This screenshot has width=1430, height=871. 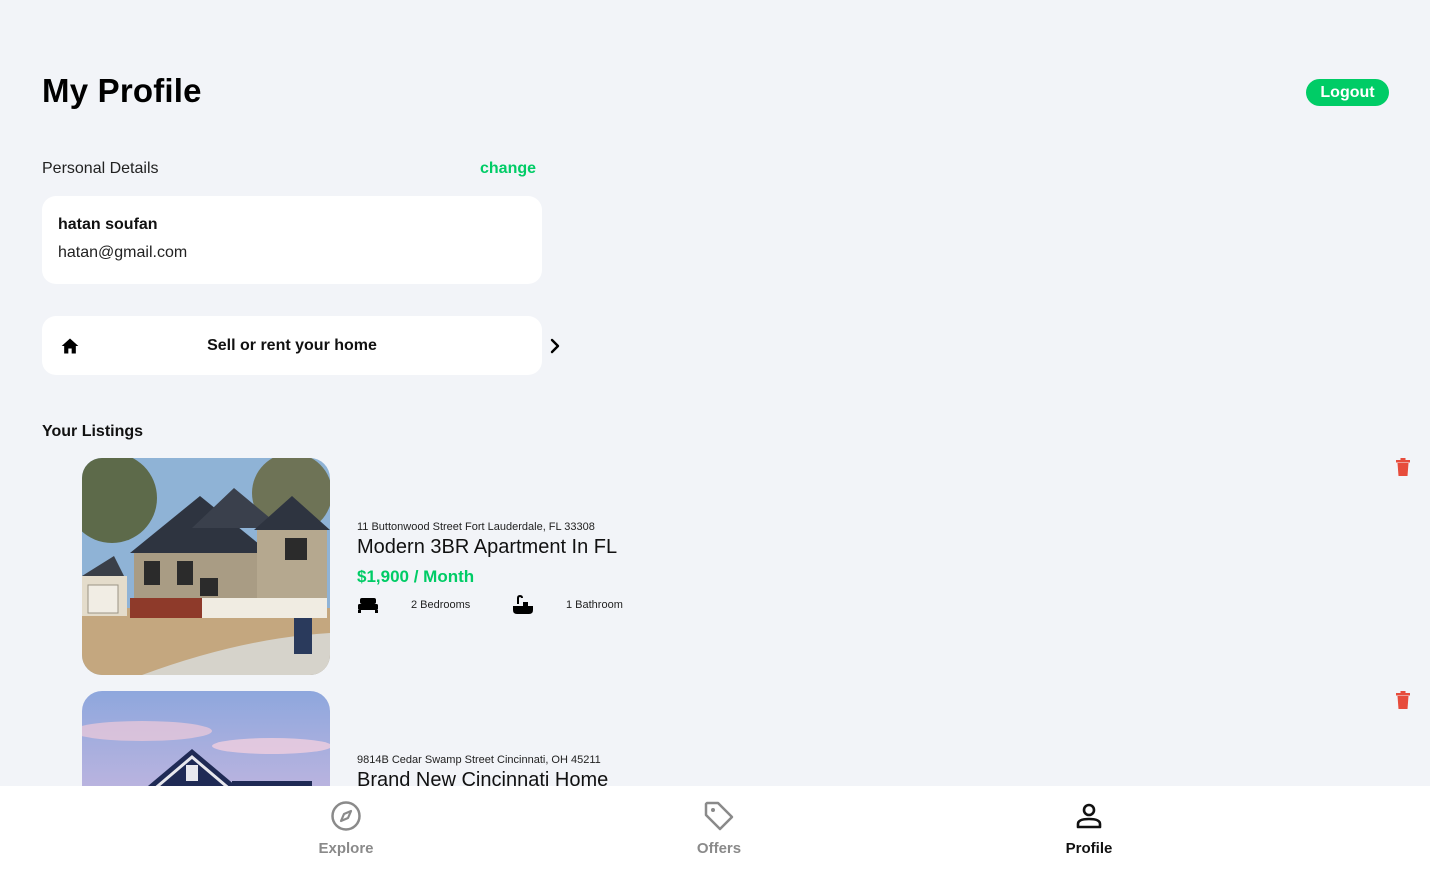 I want to click on listing-bathrooms: 1 Bathroom, so click(x=594, y=605).